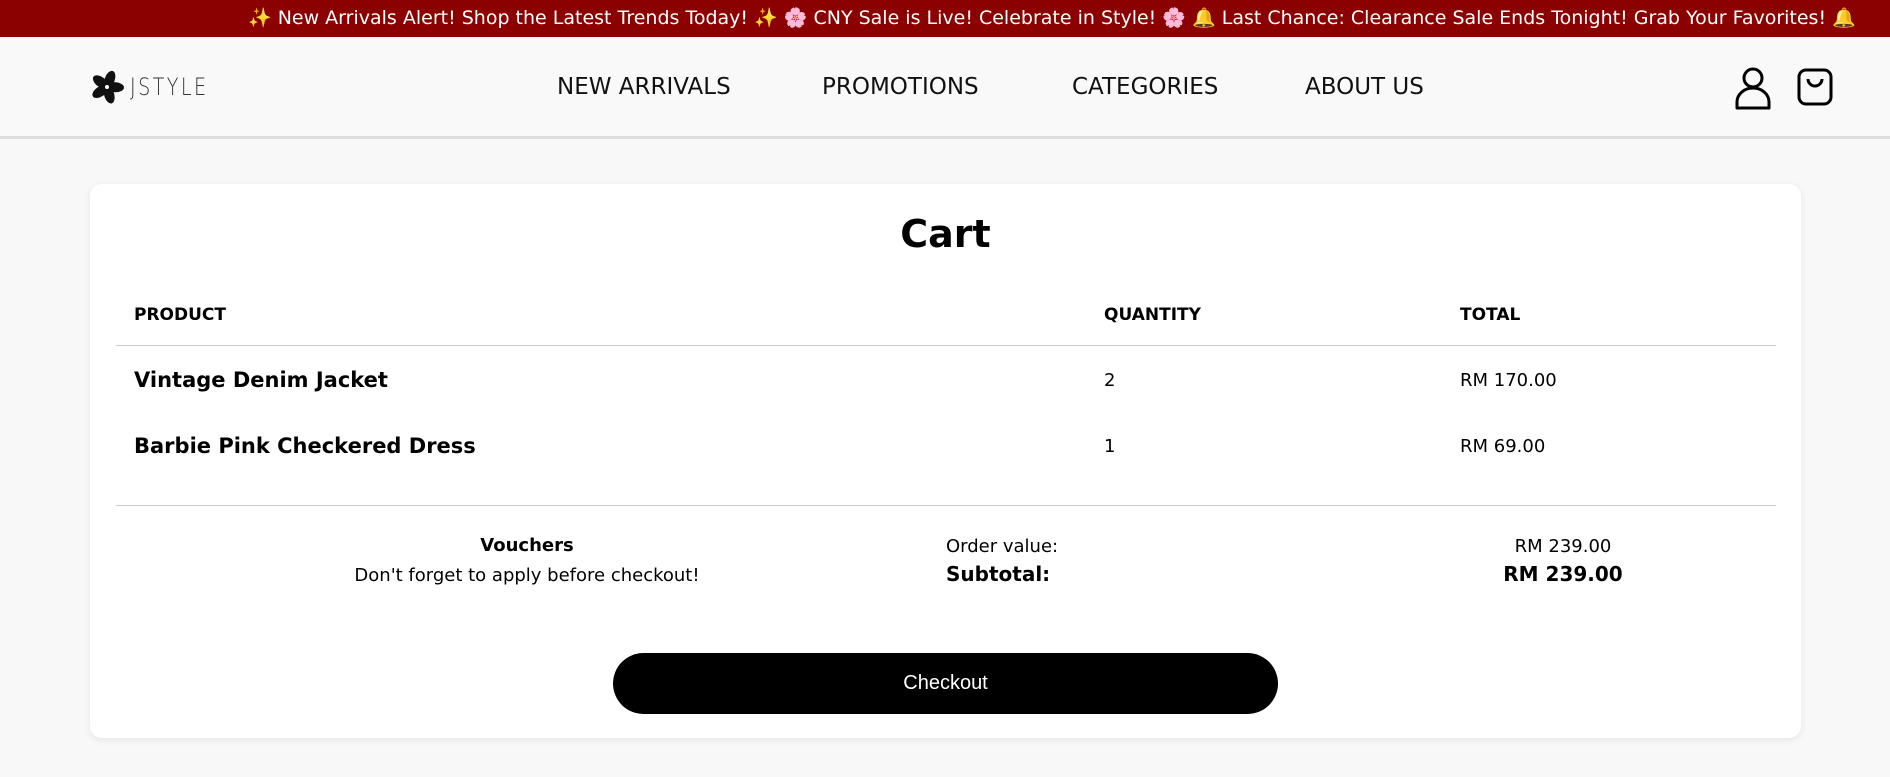 The width and height of the screenshot is (1890, 777). Describe the element at coordinates (1145, 87) in the screenshot. I see `nav-categories: CATEGORIES` at that location.